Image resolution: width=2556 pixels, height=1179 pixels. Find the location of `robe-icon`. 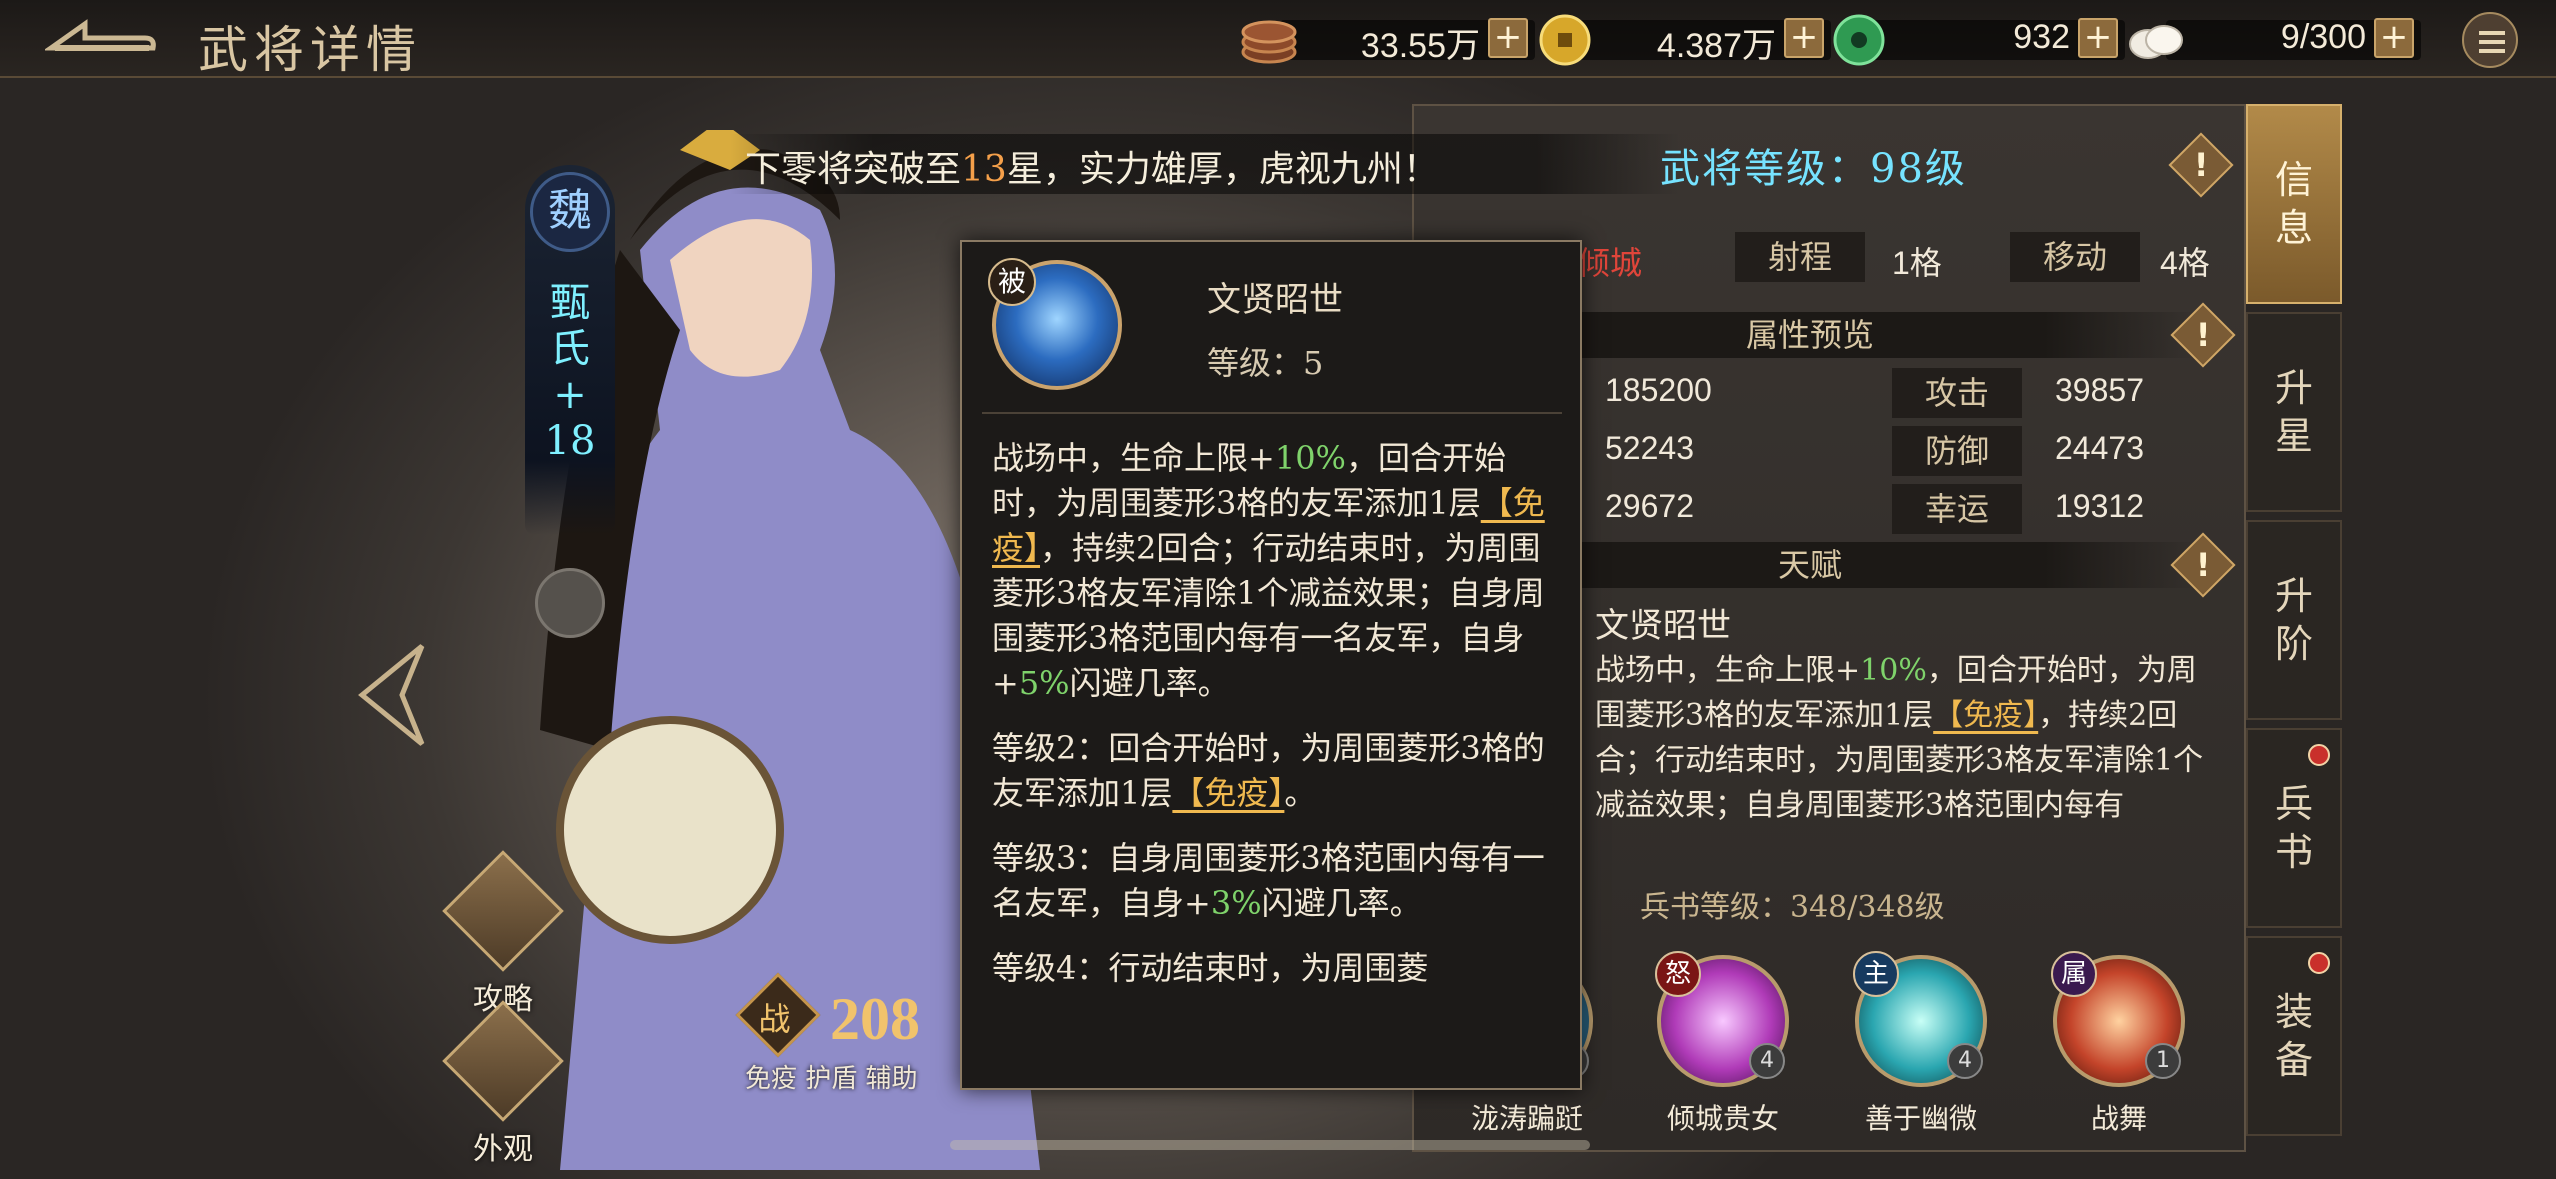

robe-icon is located at coordinates (503, 1061).